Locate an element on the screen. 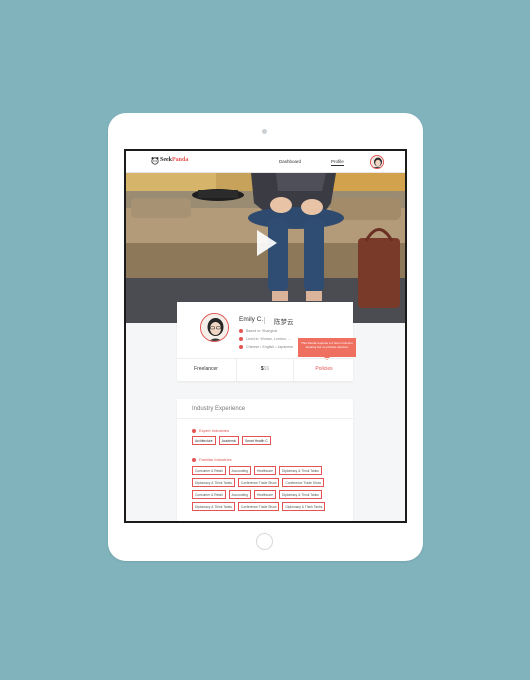 The image size is (530, 680). industry-divider is located at coordinates (265, 418).